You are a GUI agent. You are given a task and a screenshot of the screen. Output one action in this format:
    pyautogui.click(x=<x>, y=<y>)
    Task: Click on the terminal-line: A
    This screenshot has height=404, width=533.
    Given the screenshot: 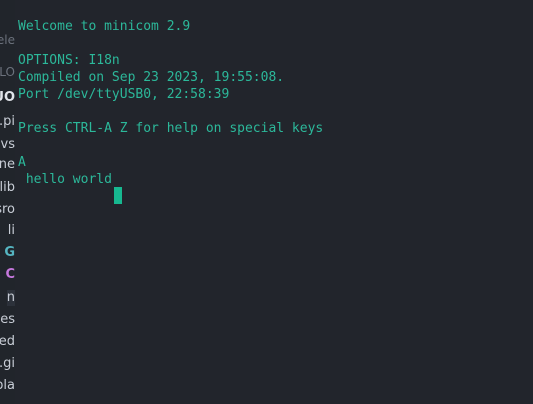 What is the action you would take?
    pyautogui.click(x=22, y=162)
    